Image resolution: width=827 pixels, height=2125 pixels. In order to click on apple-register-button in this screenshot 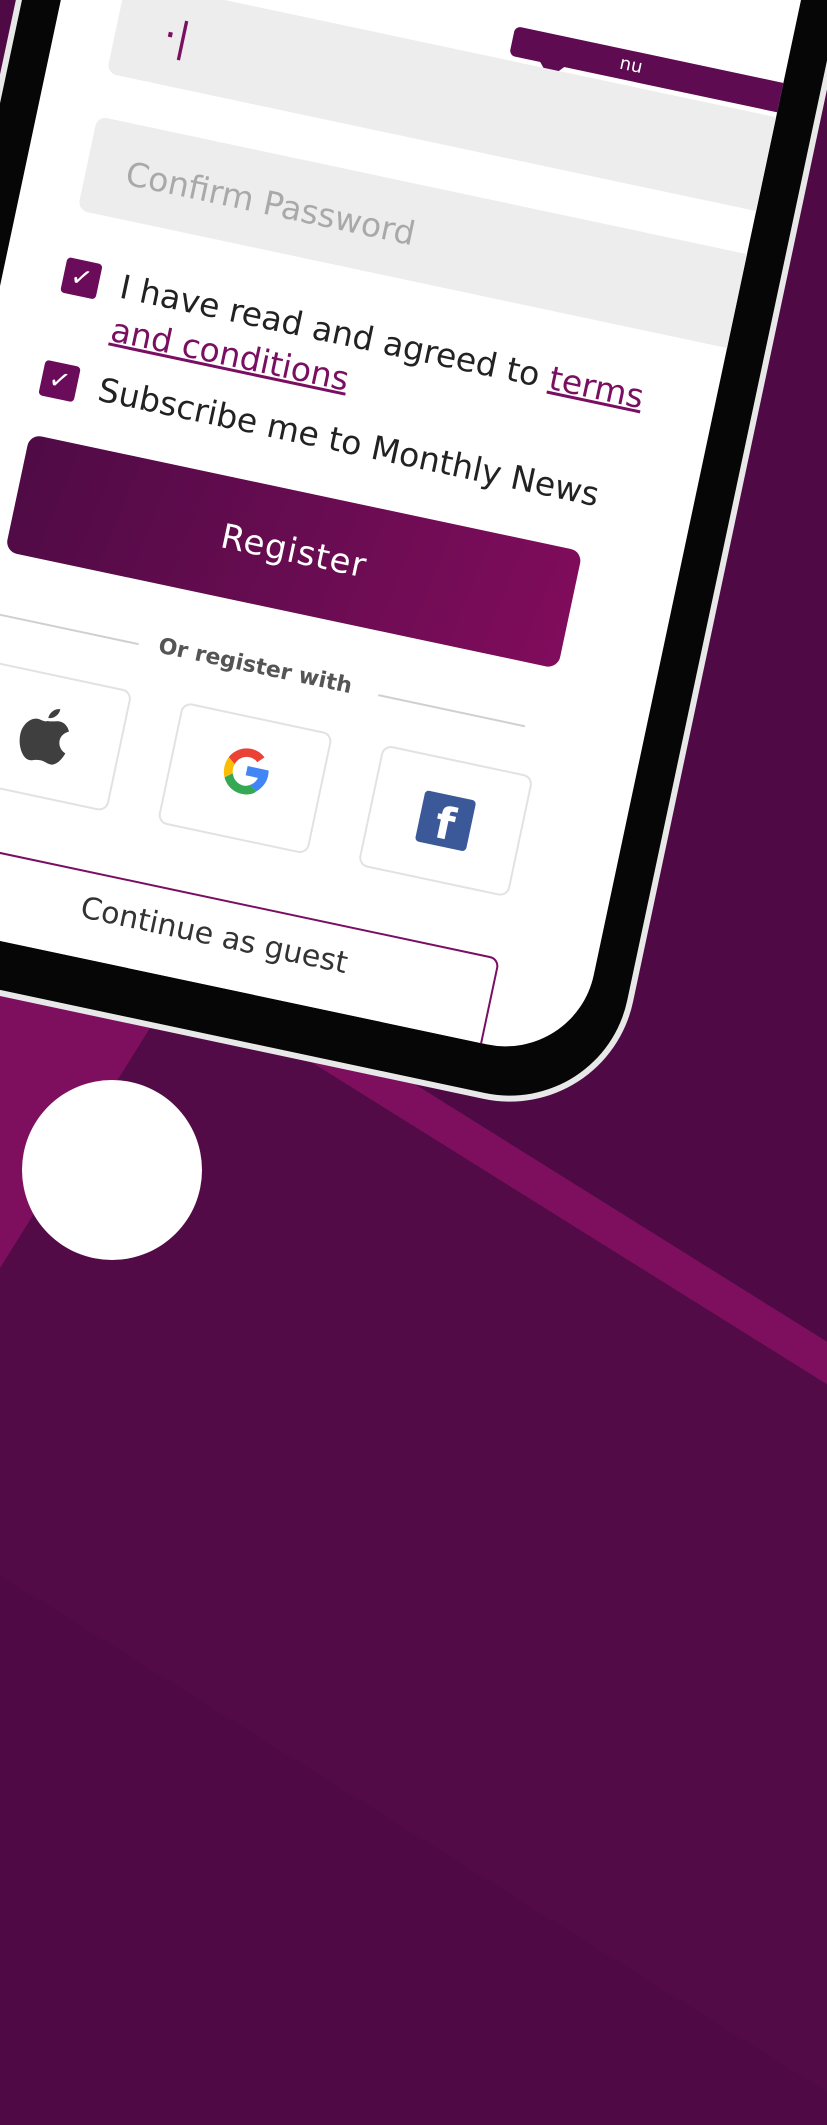, I will do `click(66, 735)`.